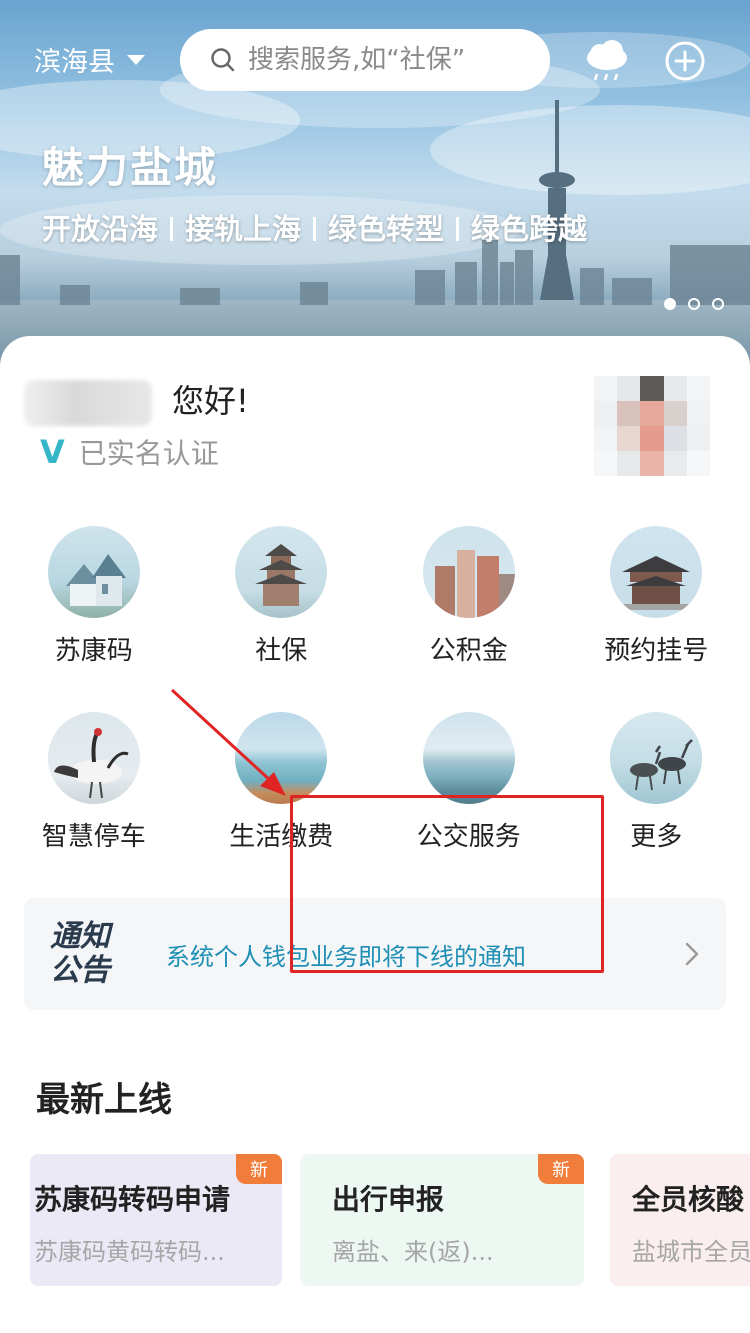  I want to click on rain-cloud-icon, so click(607, 62).